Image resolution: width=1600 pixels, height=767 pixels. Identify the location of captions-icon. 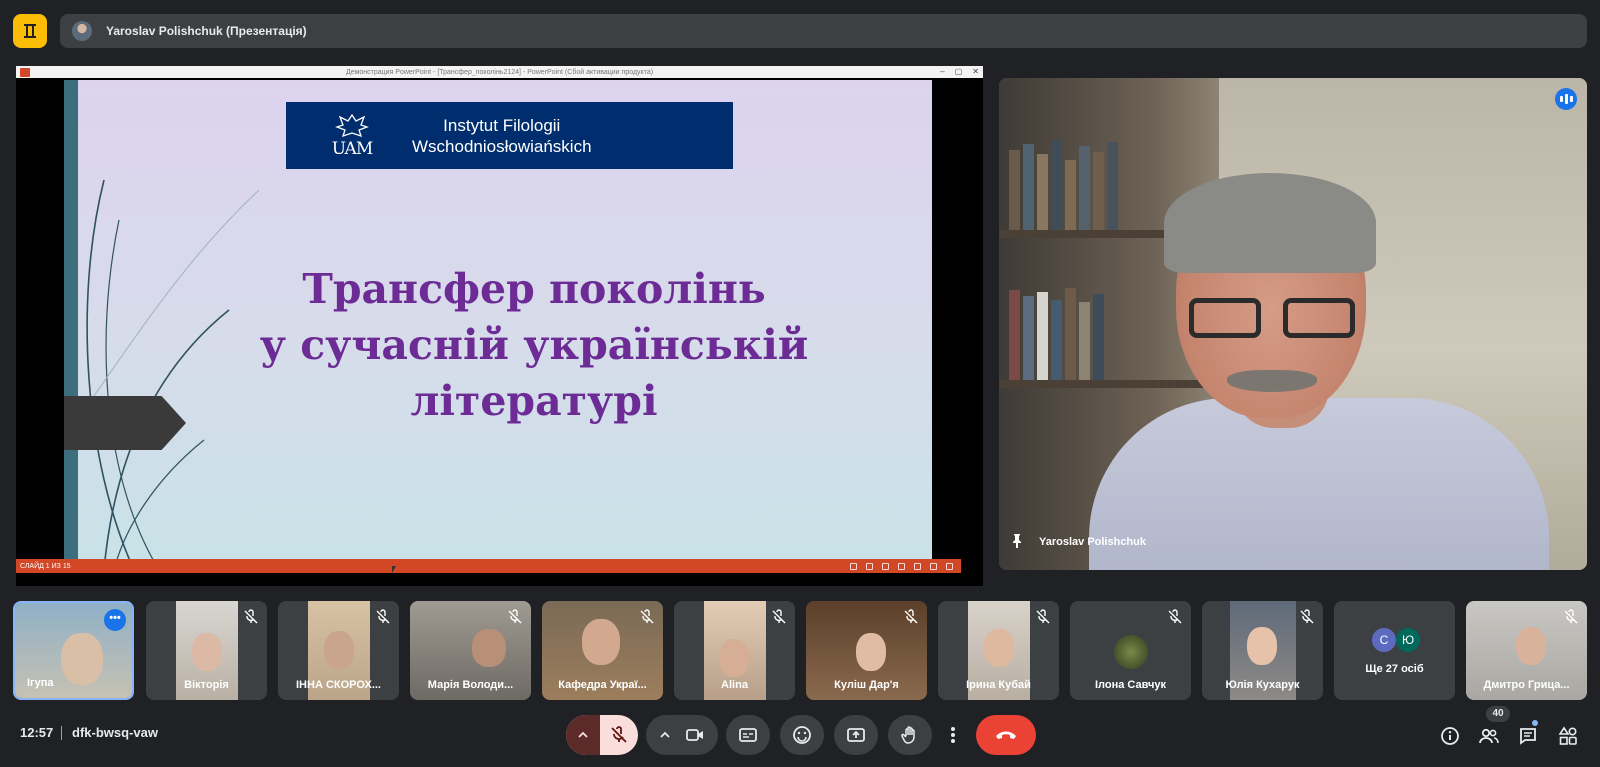
(748, 735).